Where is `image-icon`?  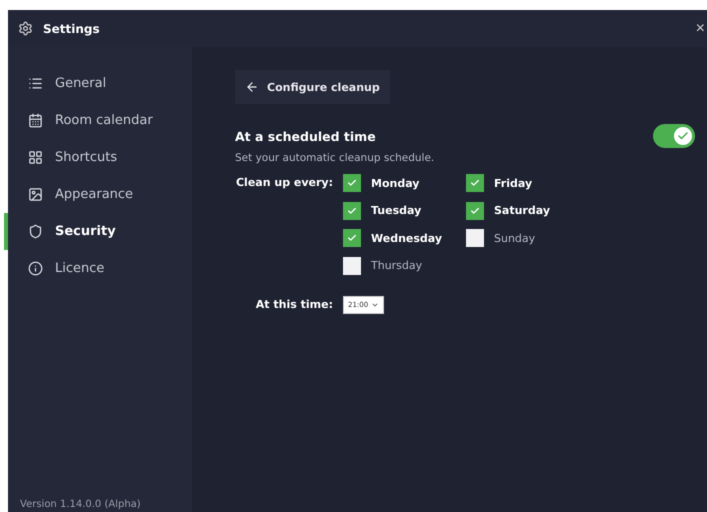
image-icon is located at coordinates (35, 194).